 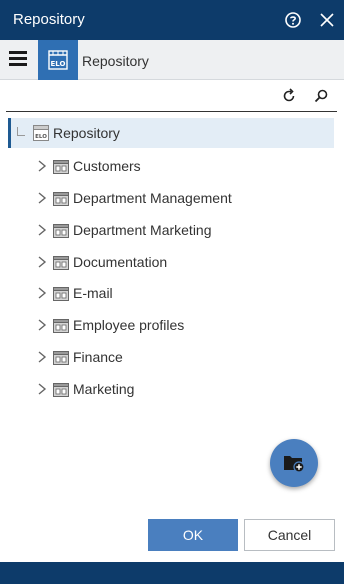 I want to click on tree-node-label: E-mail, so click(x=93, y=293).